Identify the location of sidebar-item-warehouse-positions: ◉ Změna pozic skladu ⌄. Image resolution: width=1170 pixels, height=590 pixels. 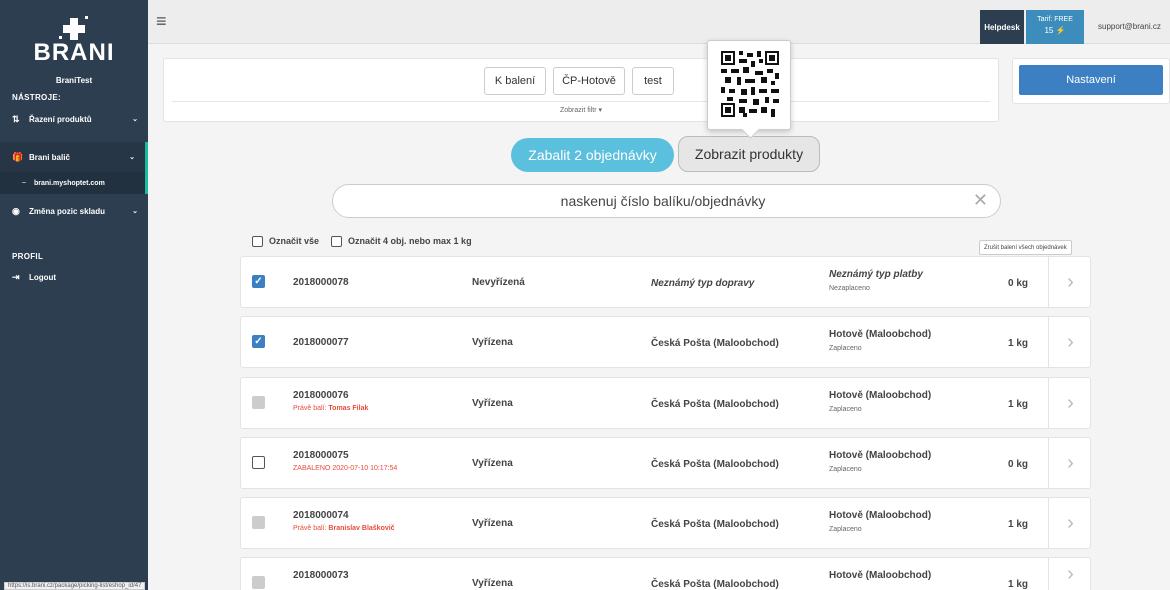
(74, 211).